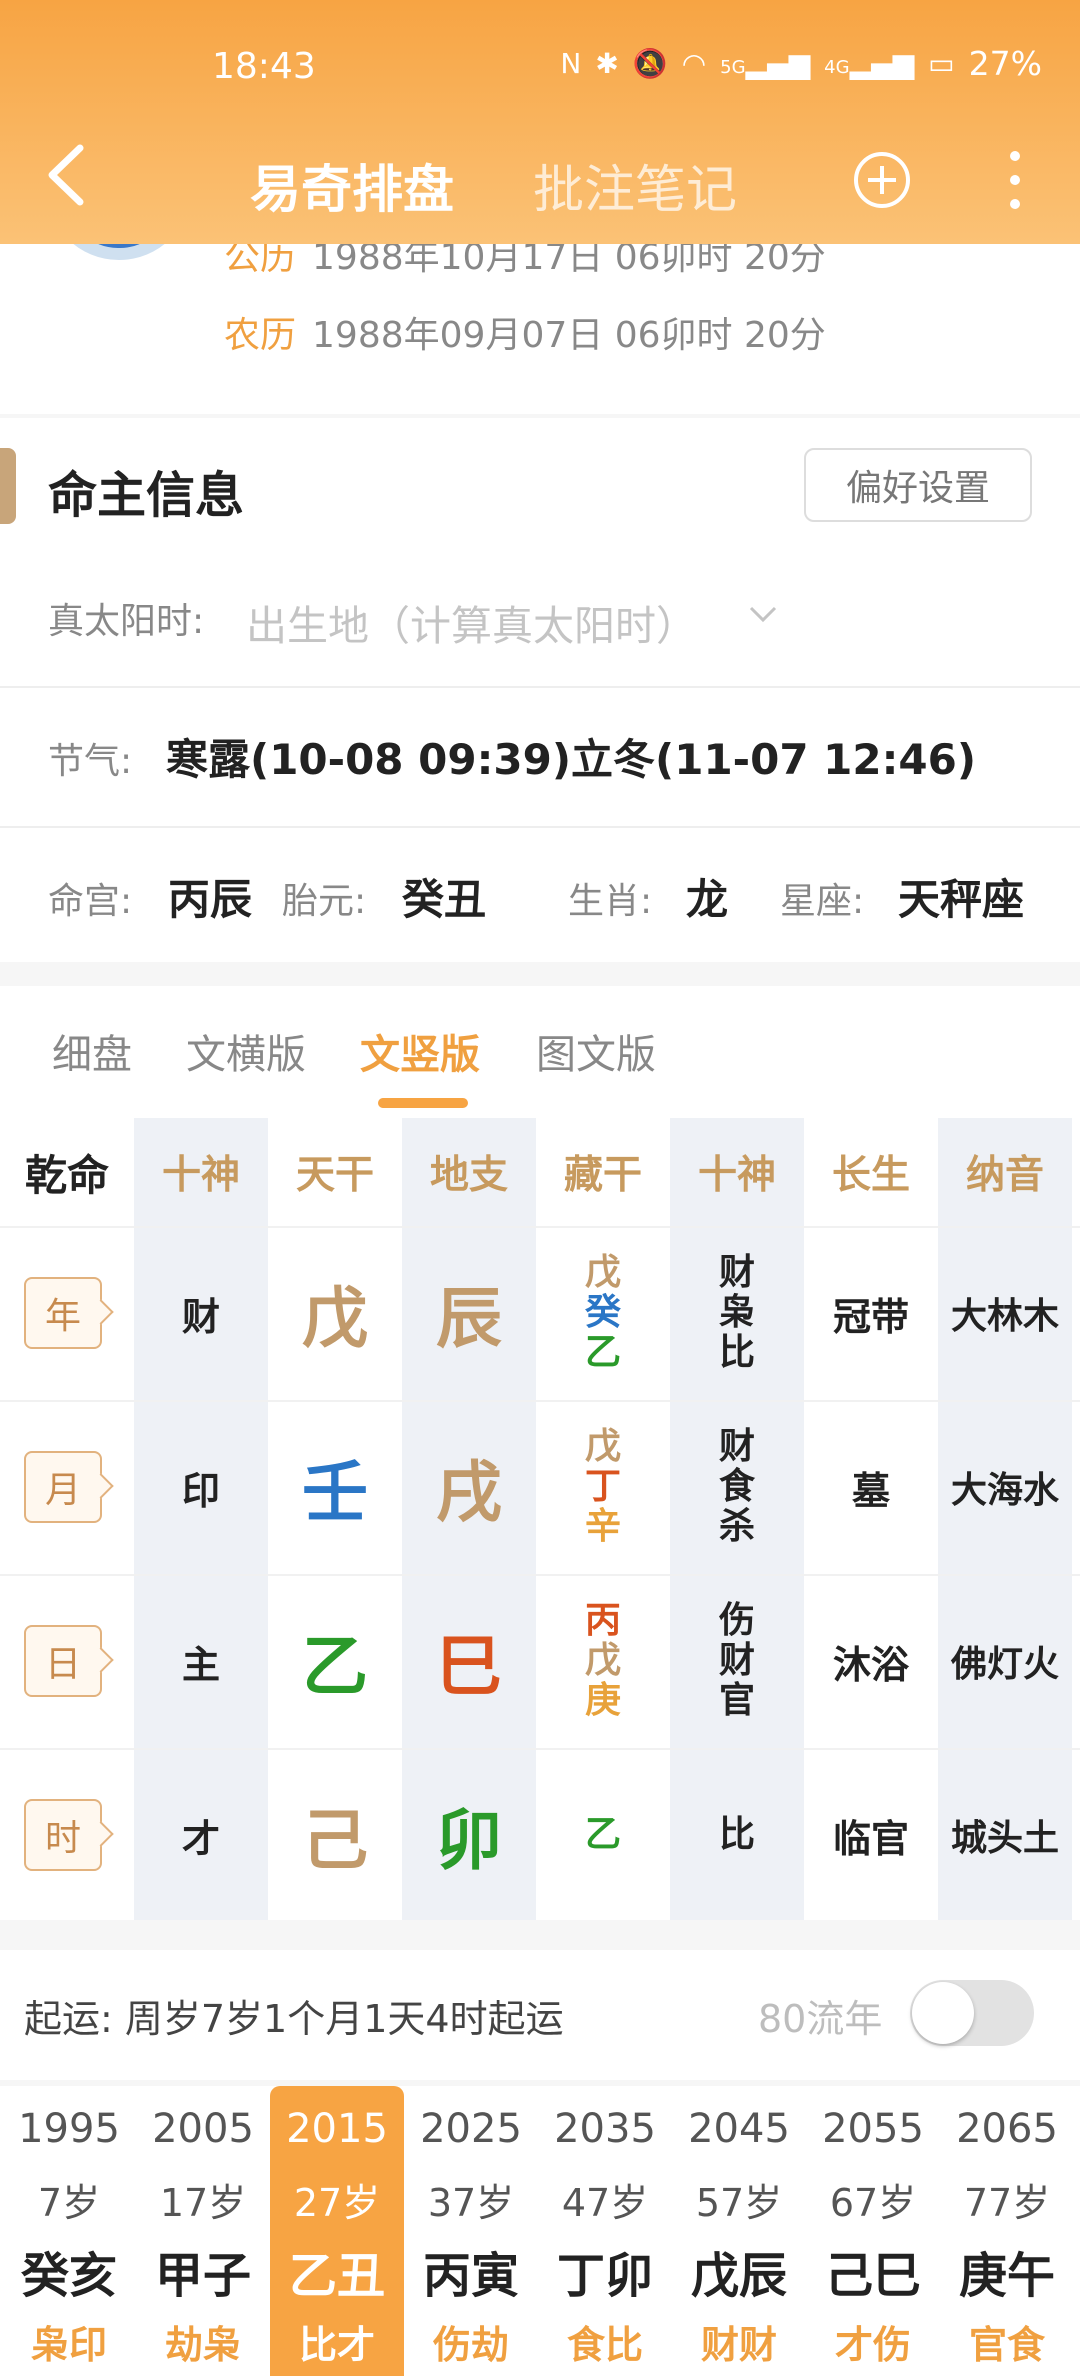  I want to click on dayun-shishen: 劫枭, so click(202, 2345).